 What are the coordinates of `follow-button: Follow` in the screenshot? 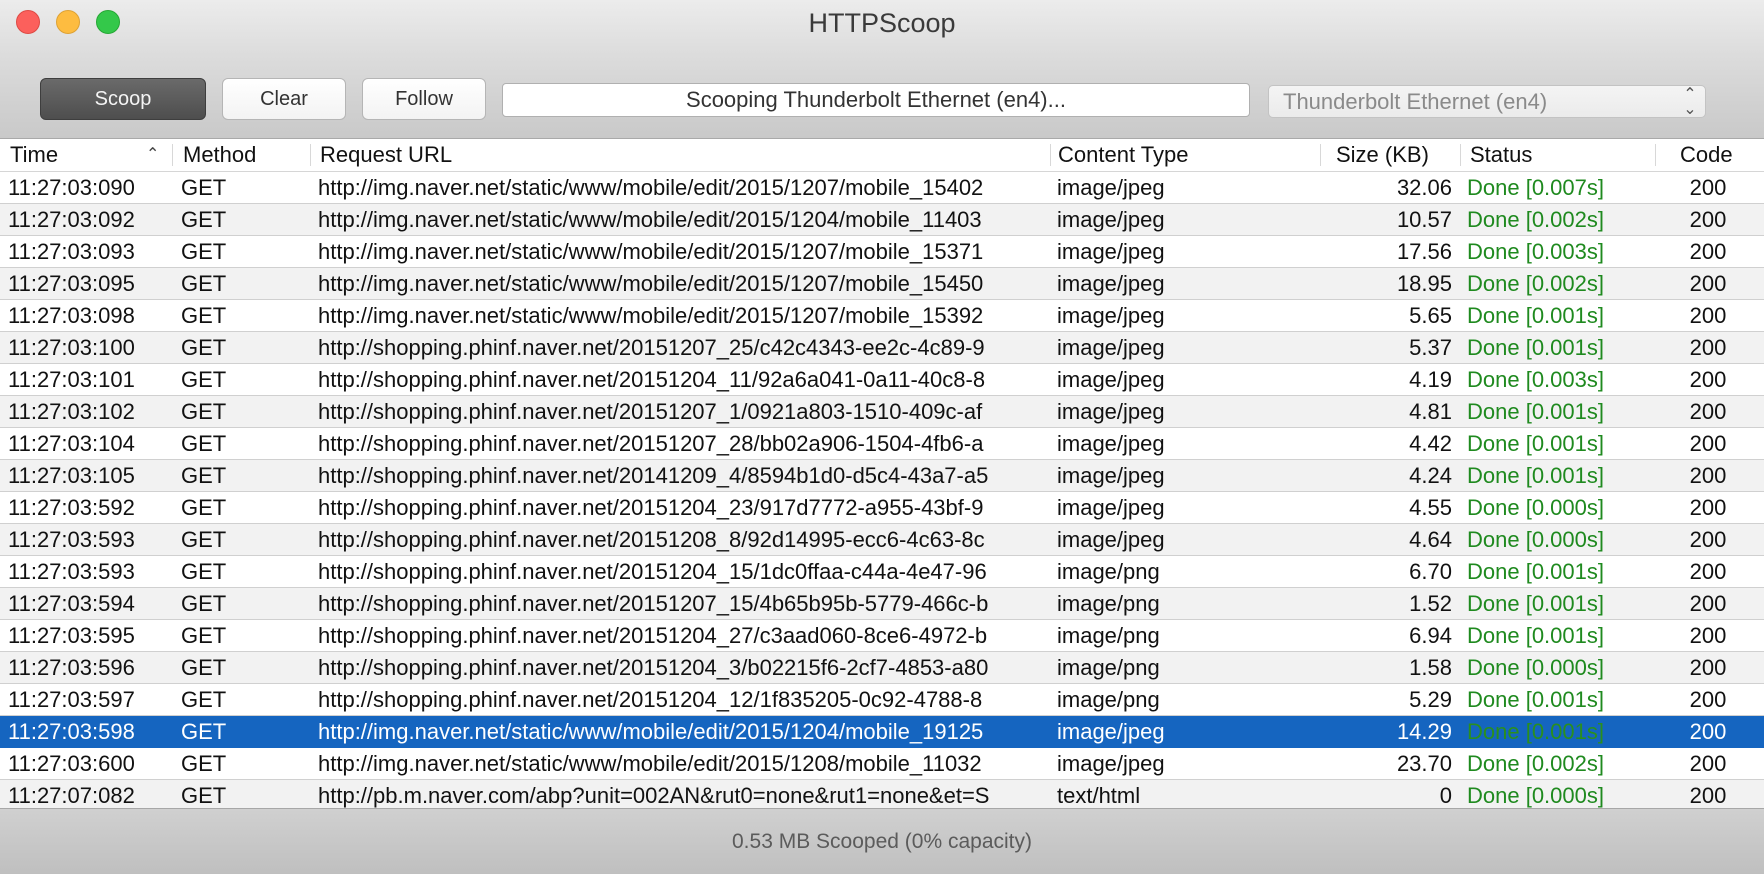 It's located at (424, 99).